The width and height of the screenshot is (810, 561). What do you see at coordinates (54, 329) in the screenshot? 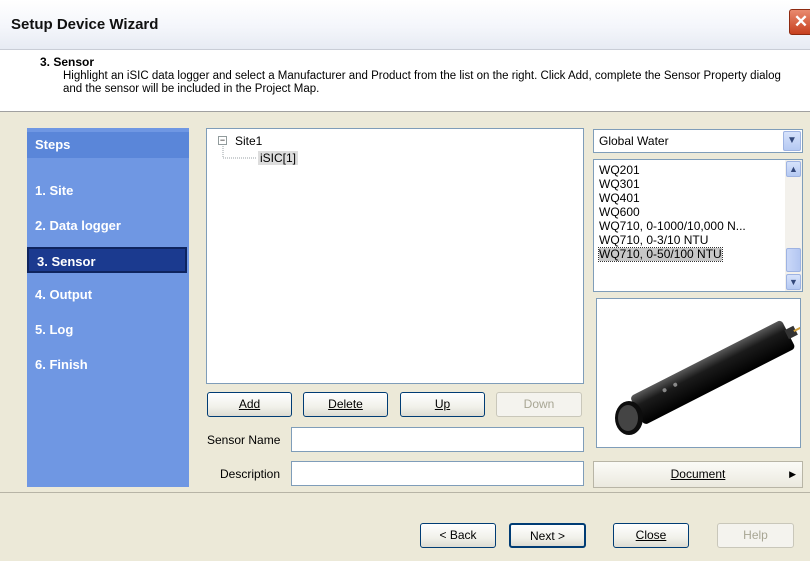
I see `step-log: 5. Log` at bounding box center [54, 329].